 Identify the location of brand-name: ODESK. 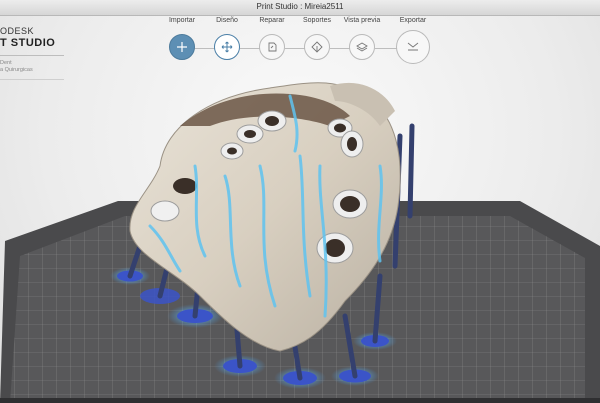
(17, 31).